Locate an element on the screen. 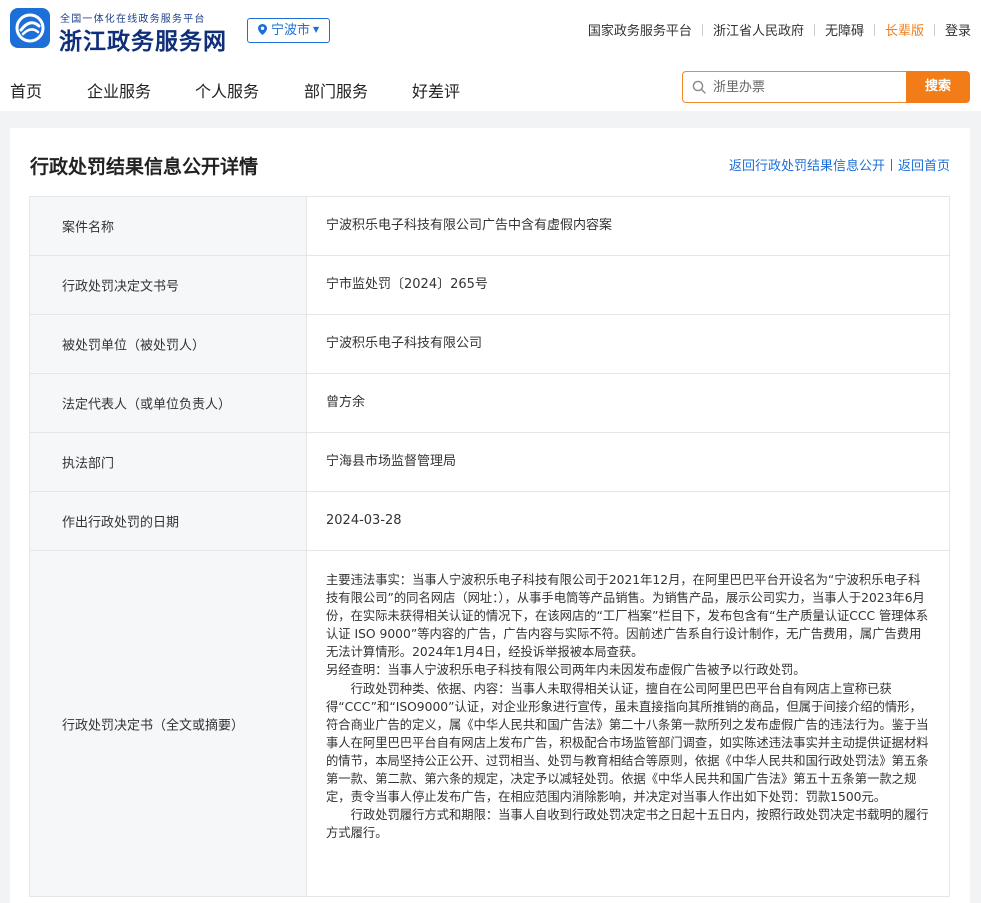  page-title: 行政处罚结果信息公开详情 is located at coordinates (144, 167).